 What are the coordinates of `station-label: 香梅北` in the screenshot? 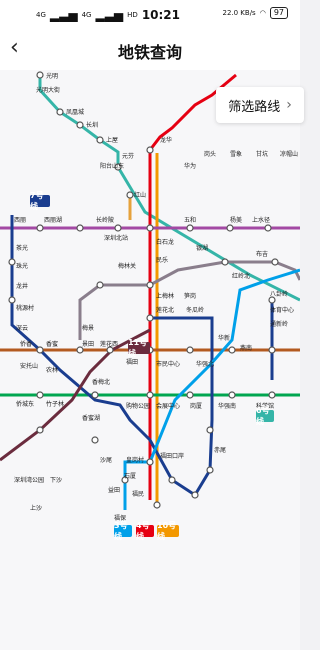 It's located at (101, 382).